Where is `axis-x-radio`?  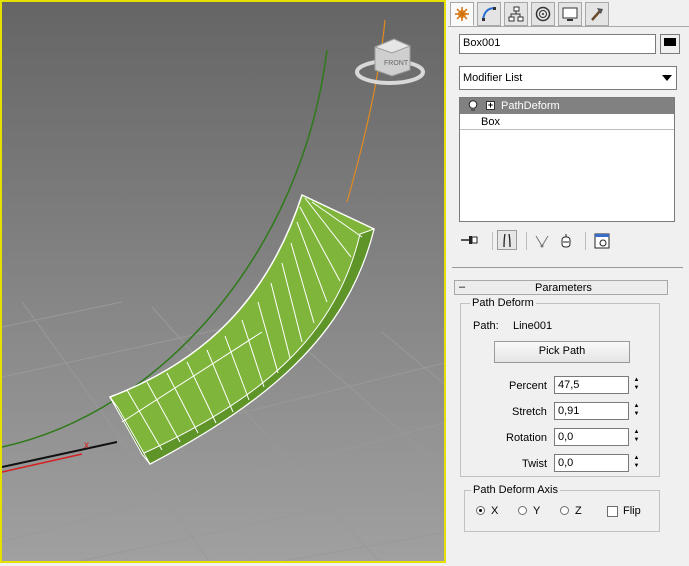 axis-x-radio is located at coordinates (480, 510).